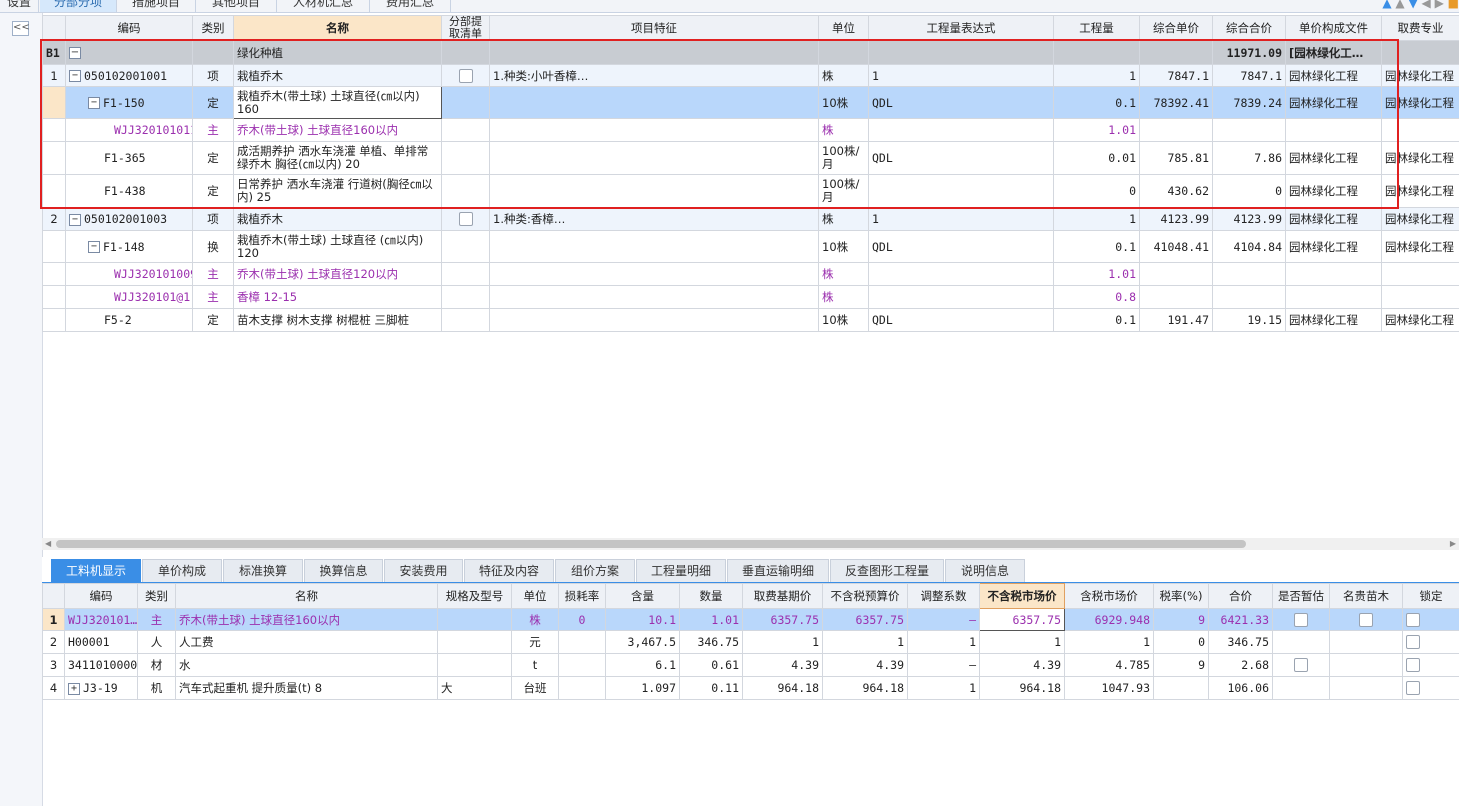  Describe the element at coordinates (1430, 596) in the screenshot. I see `mheader-lock: 锁定` at that location.